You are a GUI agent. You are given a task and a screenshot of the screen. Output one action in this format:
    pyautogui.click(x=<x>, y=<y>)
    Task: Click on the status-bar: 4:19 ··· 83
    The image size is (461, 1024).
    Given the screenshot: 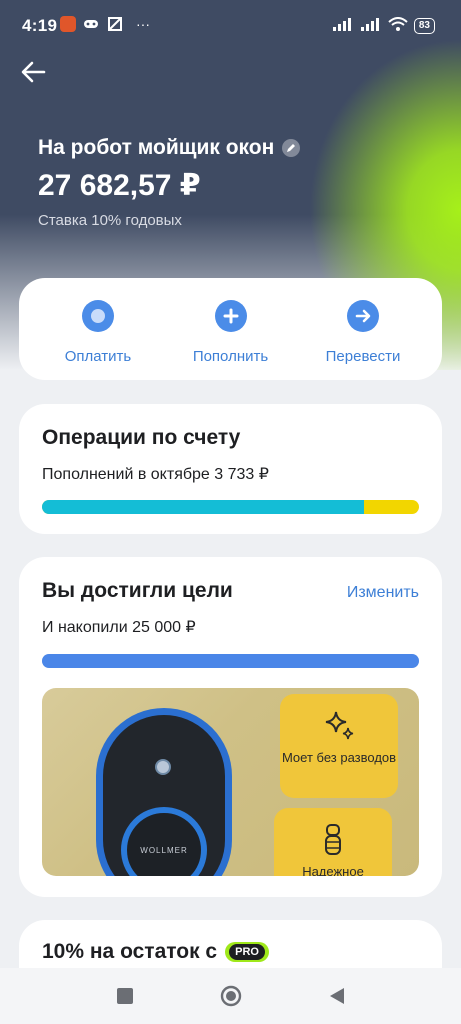 What is the action you would take?
    pyautogui.click(x=230, y=26)
    